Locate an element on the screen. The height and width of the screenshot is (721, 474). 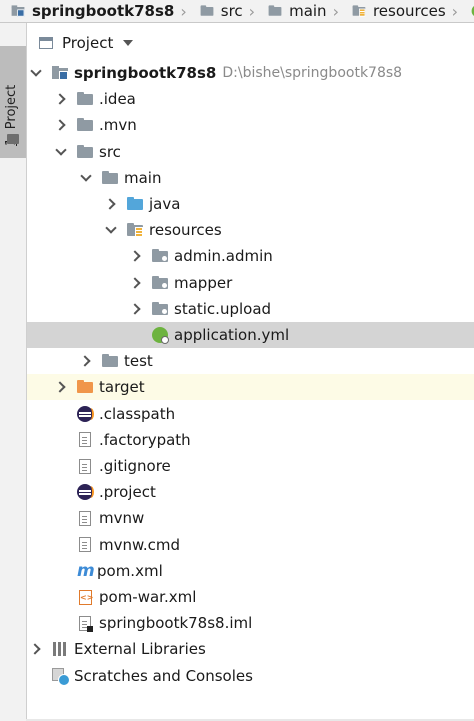
tree-item-label: pom-war.xml is located at coordinates (148, 597).